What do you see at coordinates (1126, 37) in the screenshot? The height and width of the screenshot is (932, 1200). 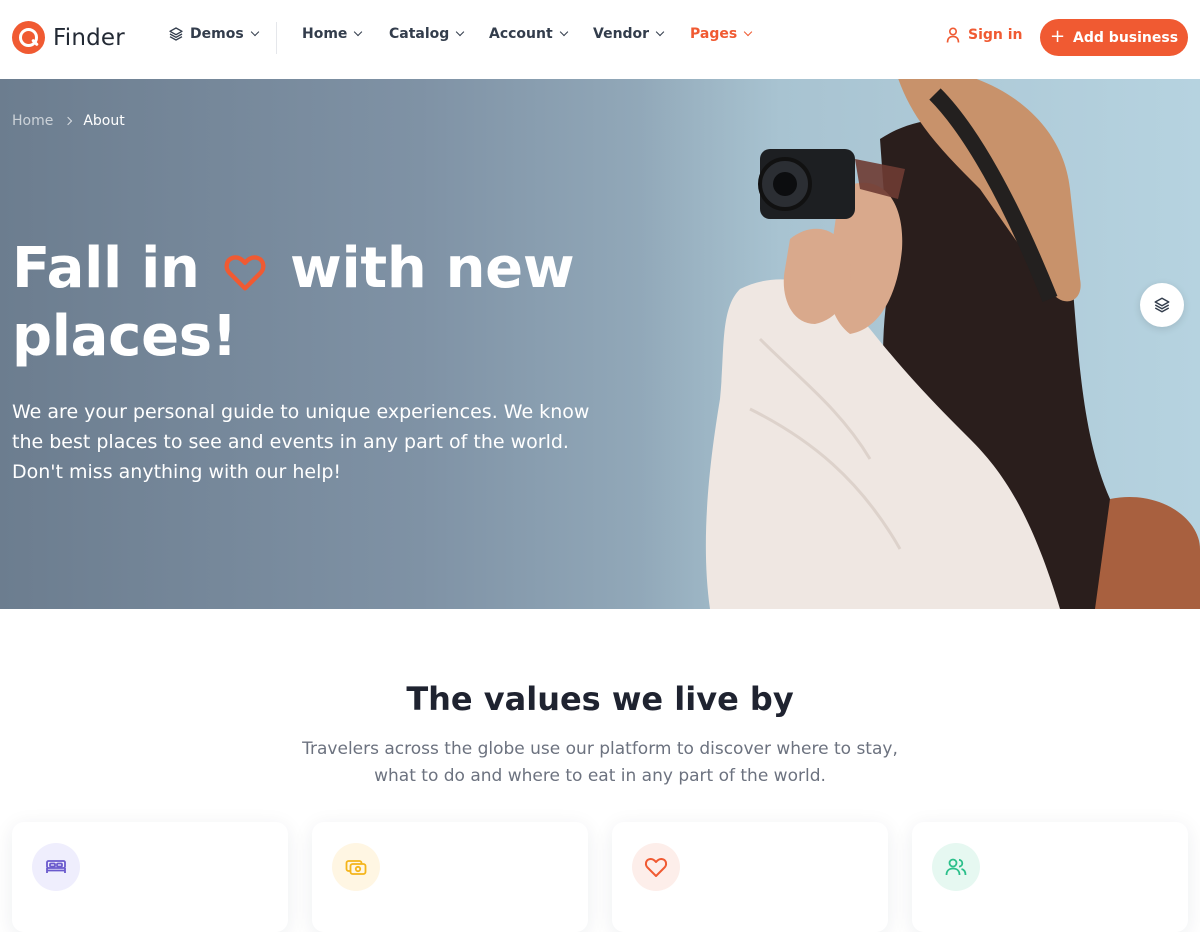 I see `add-business-label: Add business` at bounding box center [1126, 37].